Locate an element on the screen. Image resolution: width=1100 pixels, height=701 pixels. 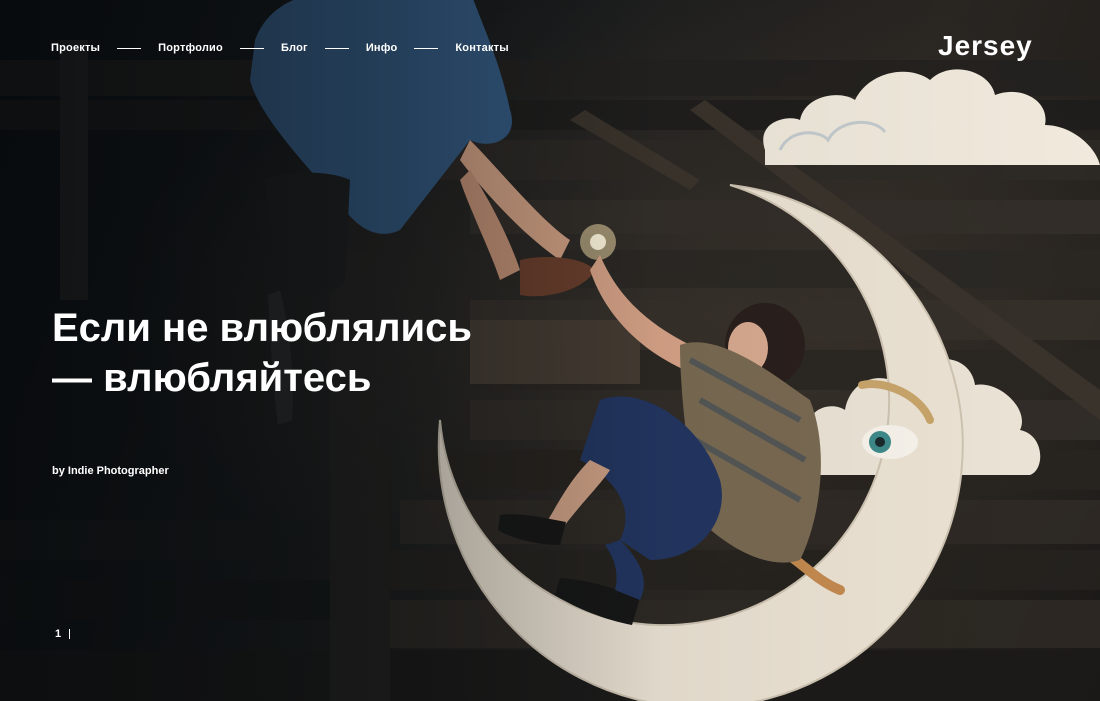
nav-item-projects: Проекты is located at coordinates (75, 48).